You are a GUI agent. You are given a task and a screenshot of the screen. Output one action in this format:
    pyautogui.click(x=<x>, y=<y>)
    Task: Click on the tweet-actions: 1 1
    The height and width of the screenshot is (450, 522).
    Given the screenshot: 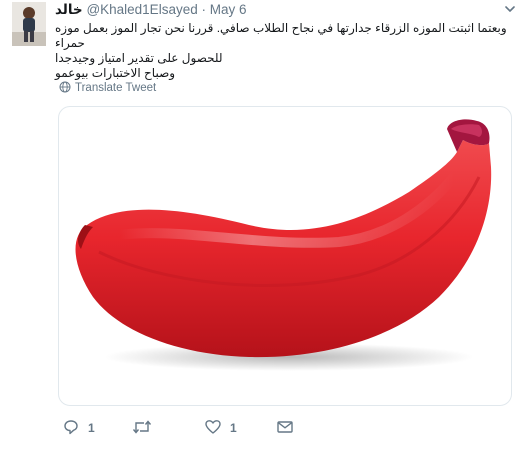 What is the action you would take?
    pyautogui.click(x=210, y=428)
    